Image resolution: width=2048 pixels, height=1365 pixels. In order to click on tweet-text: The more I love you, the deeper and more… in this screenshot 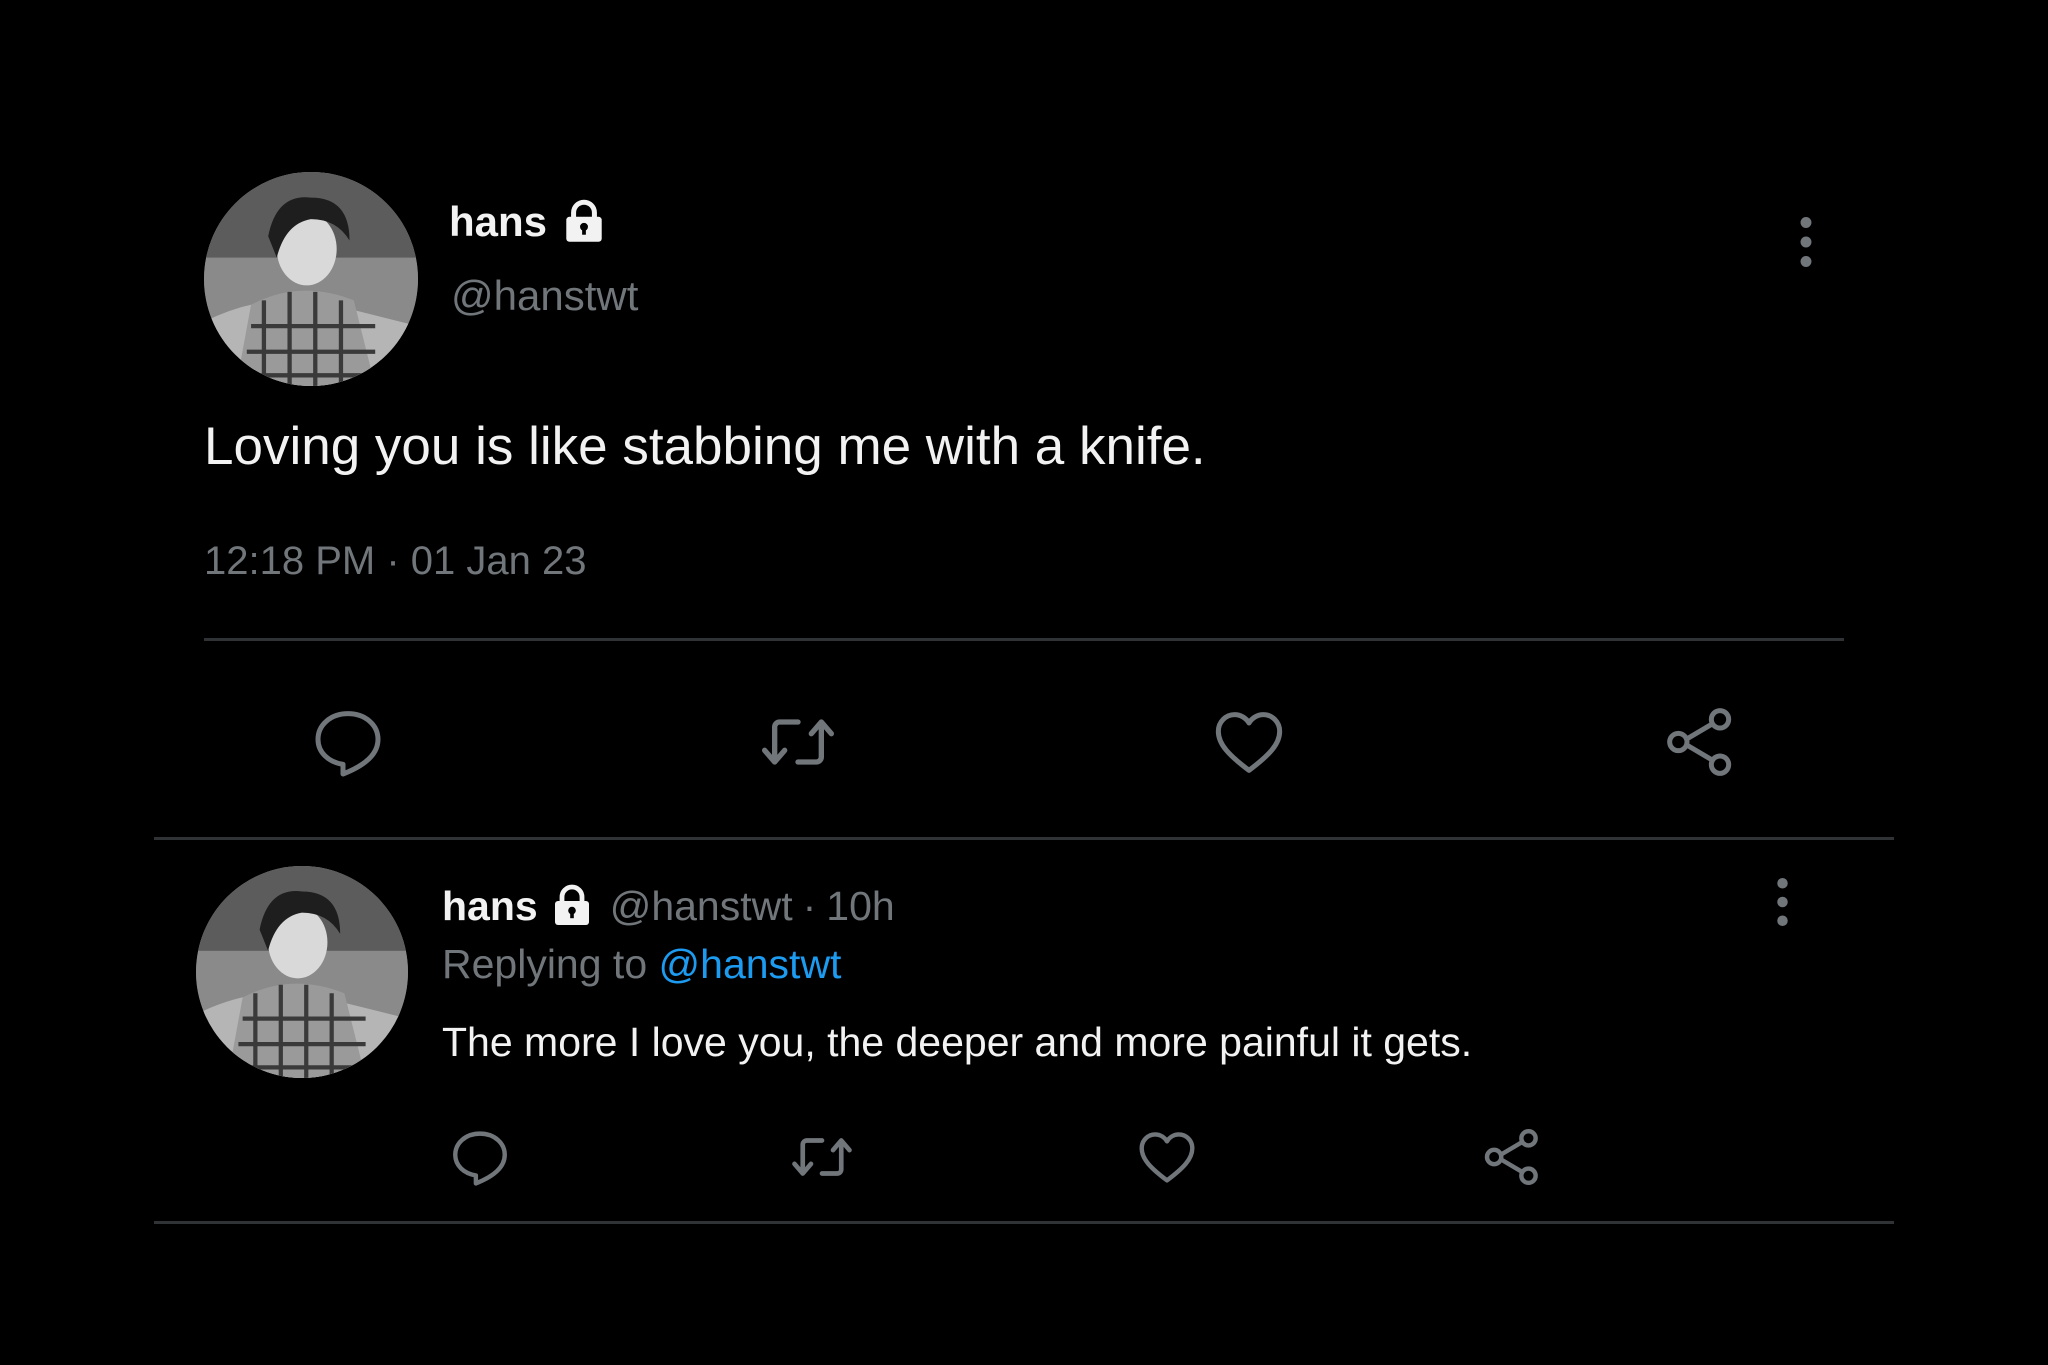, I will do `click(957, 1042)`.